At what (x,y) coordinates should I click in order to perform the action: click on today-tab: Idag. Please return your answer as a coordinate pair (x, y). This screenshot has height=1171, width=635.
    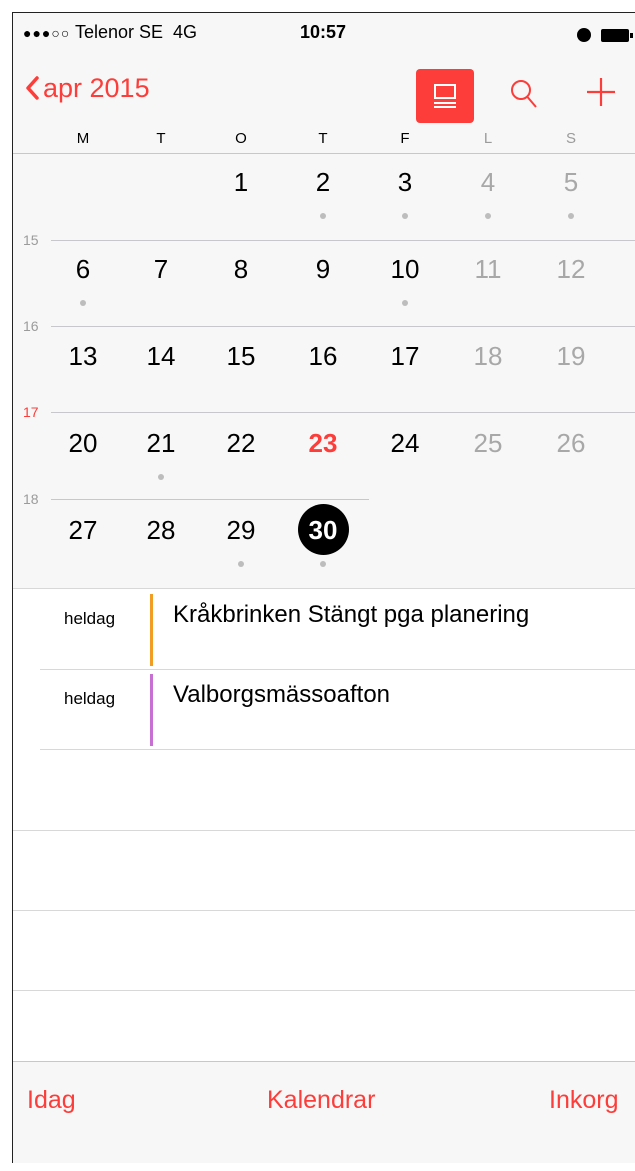
    Looking at the image, I should click on (51, 1100).